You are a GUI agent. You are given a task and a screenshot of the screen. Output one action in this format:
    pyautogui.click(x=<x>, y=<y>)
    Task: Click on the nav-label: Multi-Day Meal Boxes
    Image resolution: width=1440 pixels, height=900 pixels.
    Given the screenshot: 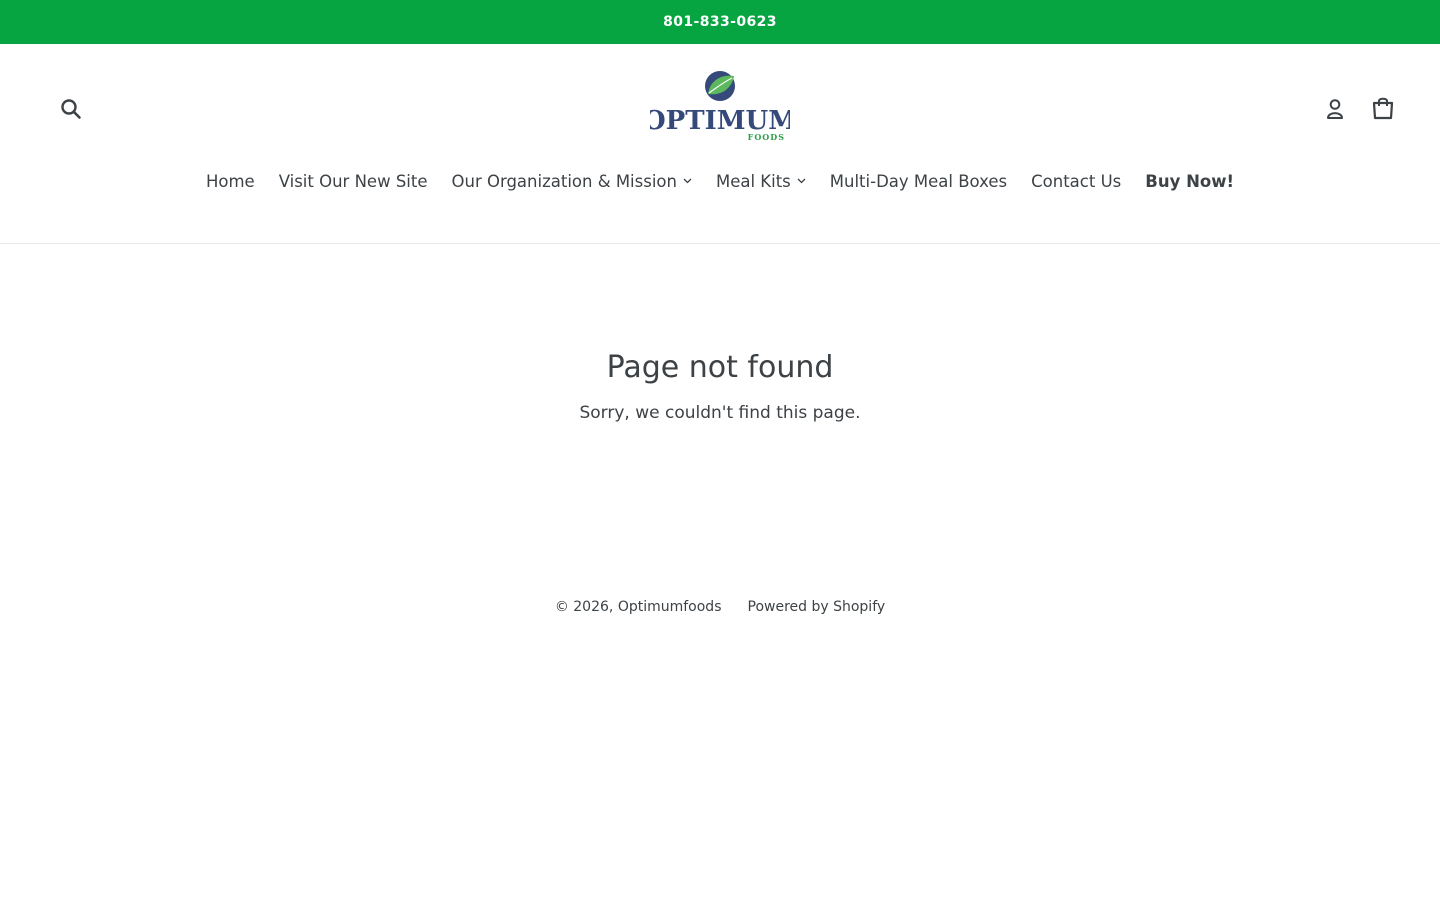 What is the action you would take?
    pyautogui.click(x=918, y=181)
    